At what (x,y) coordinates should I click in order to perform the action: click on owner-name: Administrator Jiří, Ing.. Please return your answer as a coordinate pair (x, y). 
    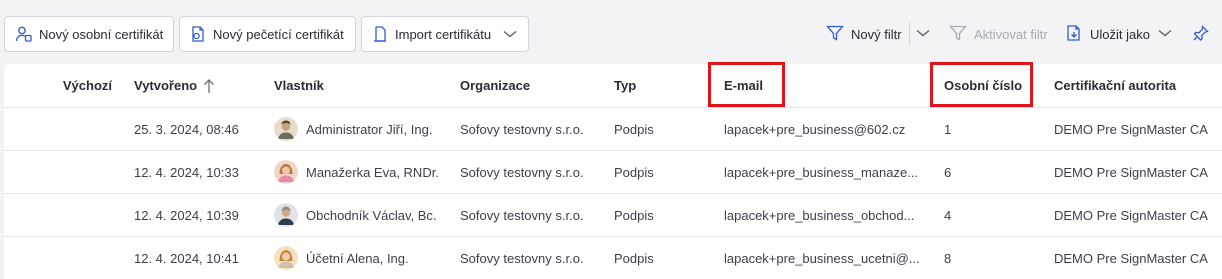
    Looking at the image, I should click on (369, 129).